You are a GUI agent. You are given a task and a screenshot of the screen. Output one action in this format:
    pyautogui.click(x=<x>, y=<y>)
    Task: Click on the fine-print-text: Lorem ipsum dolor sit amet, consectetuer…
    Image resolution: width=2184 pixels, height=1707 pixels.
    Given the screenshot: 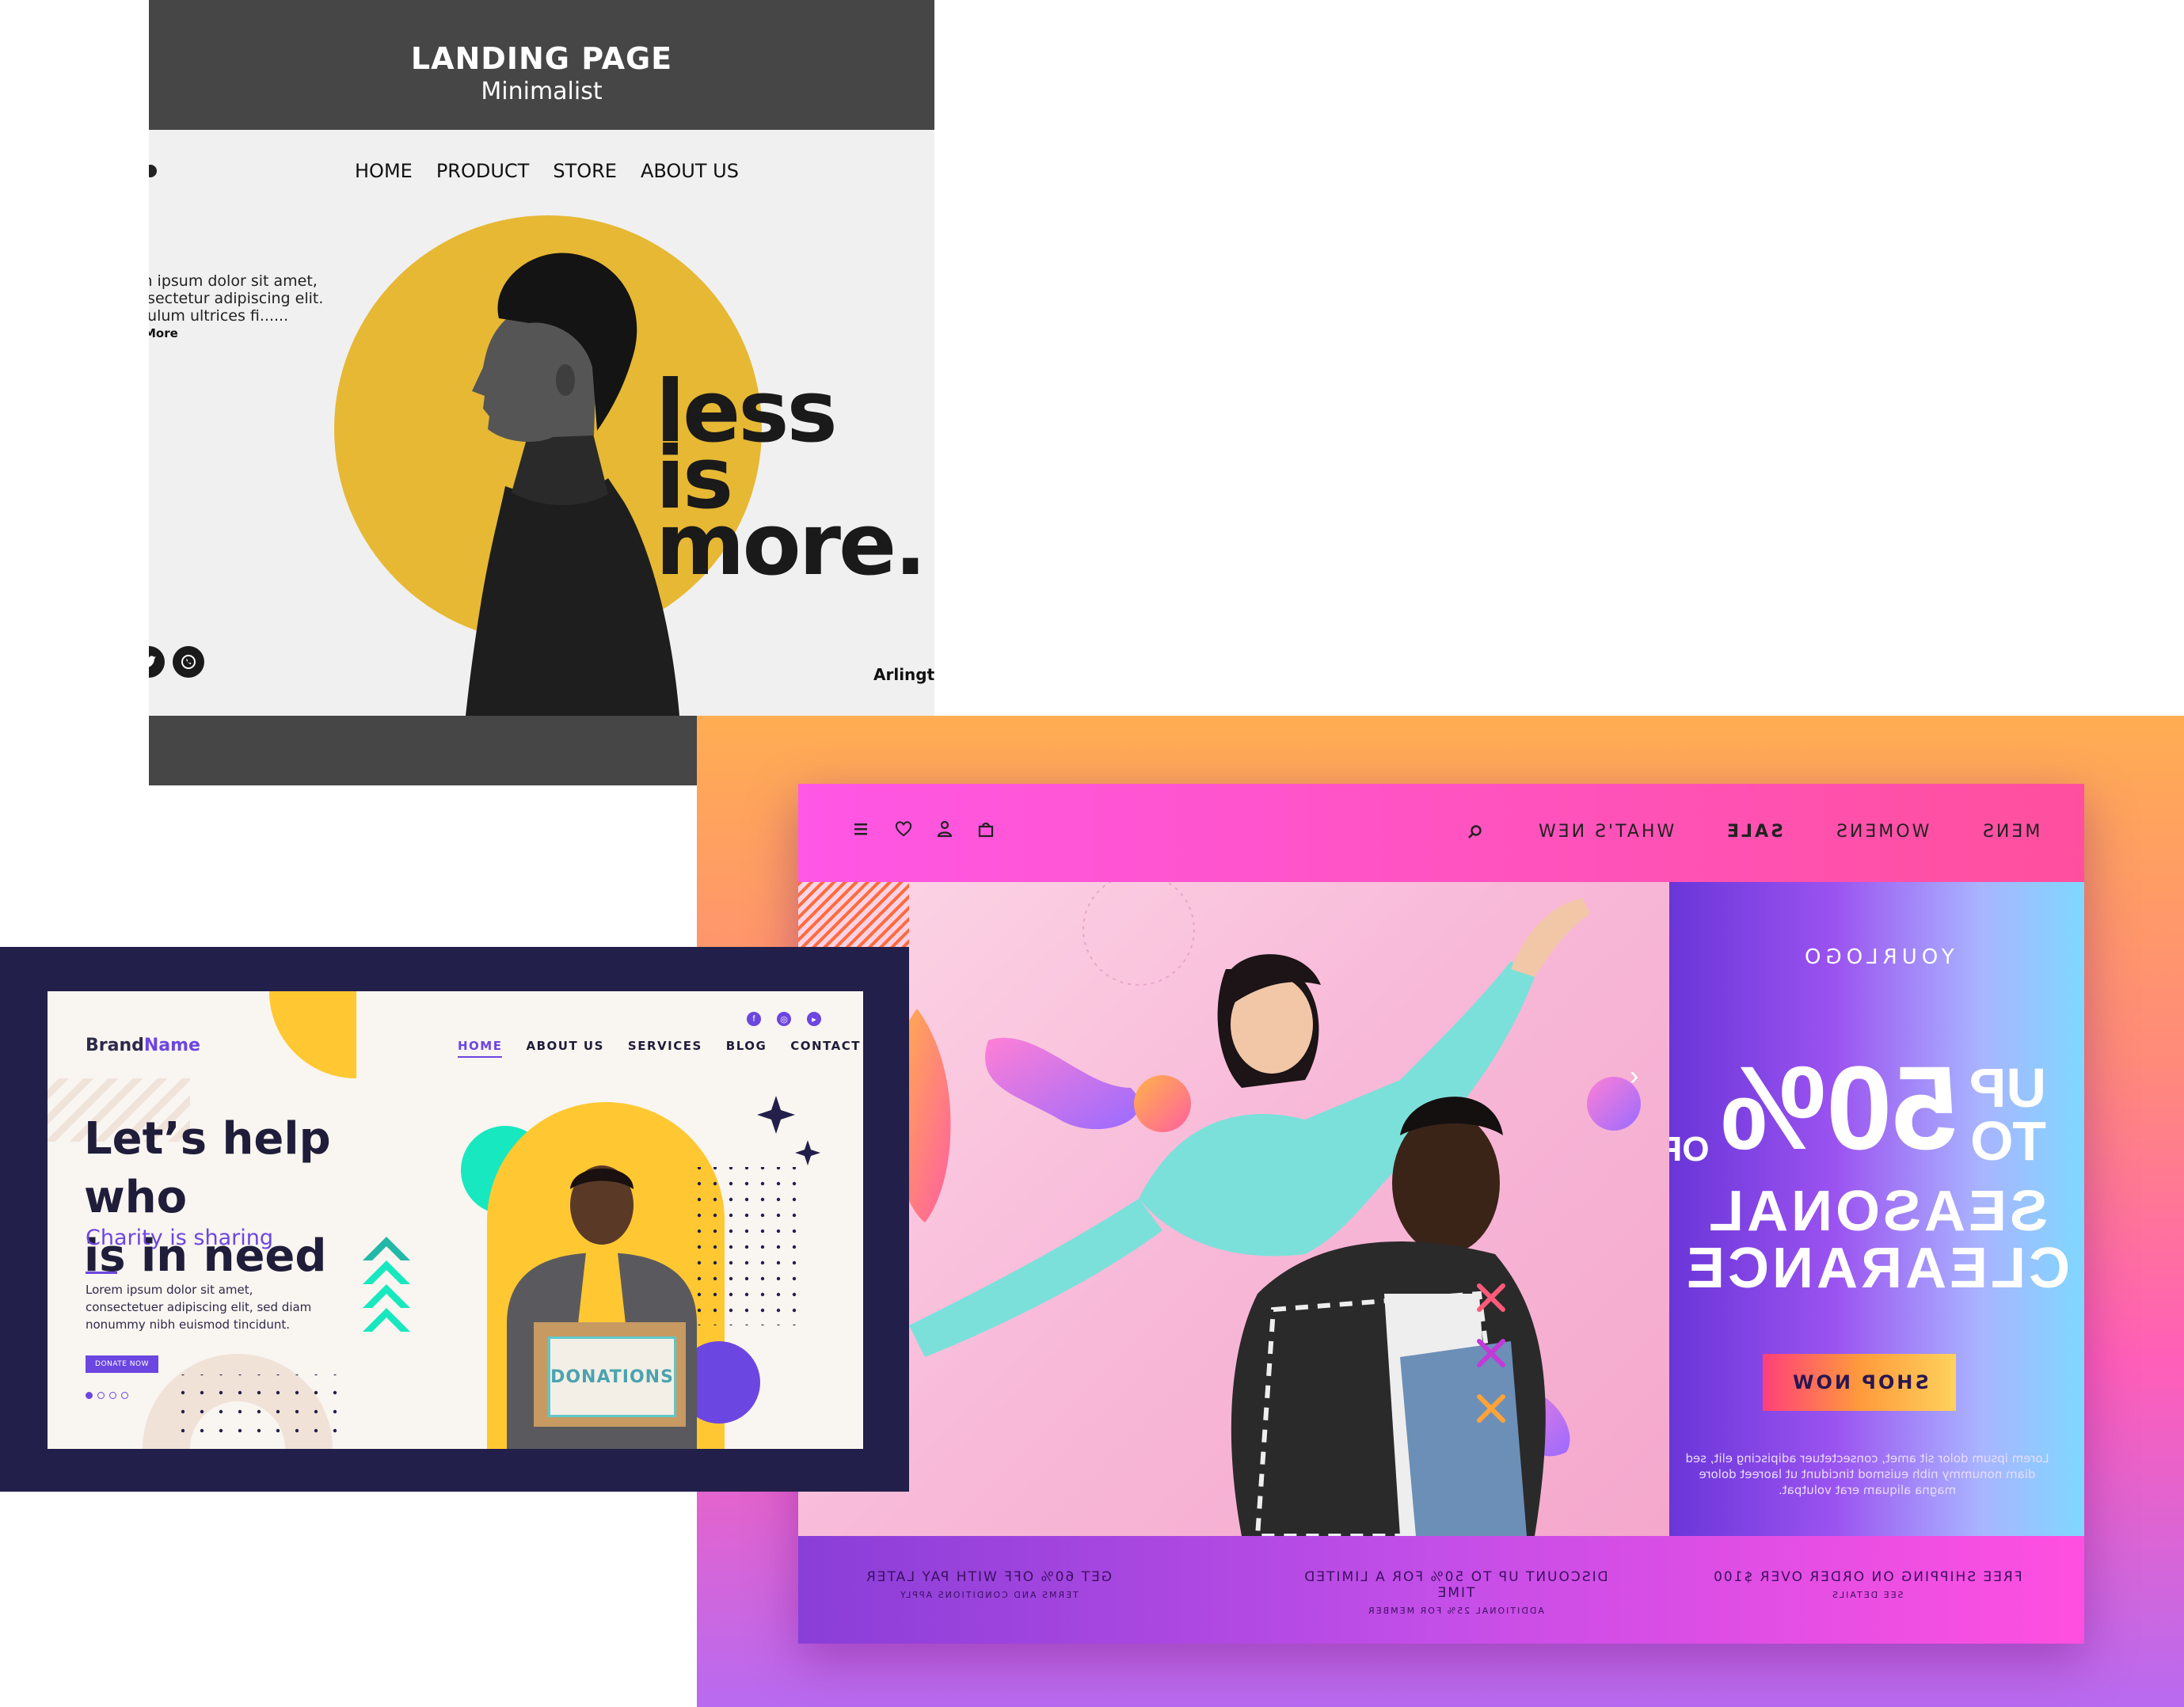 What is the action you would take?
    pyautogui.click(x=1867, y=1474)
    